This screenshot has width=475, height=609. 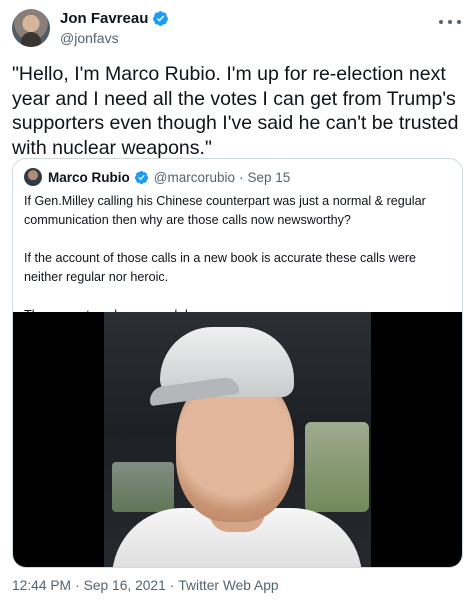 I want to click on tweet-timestamp: 12:44 PM · Sep 16, 2021 · Twitter Web App, so click(x=145, y=585).